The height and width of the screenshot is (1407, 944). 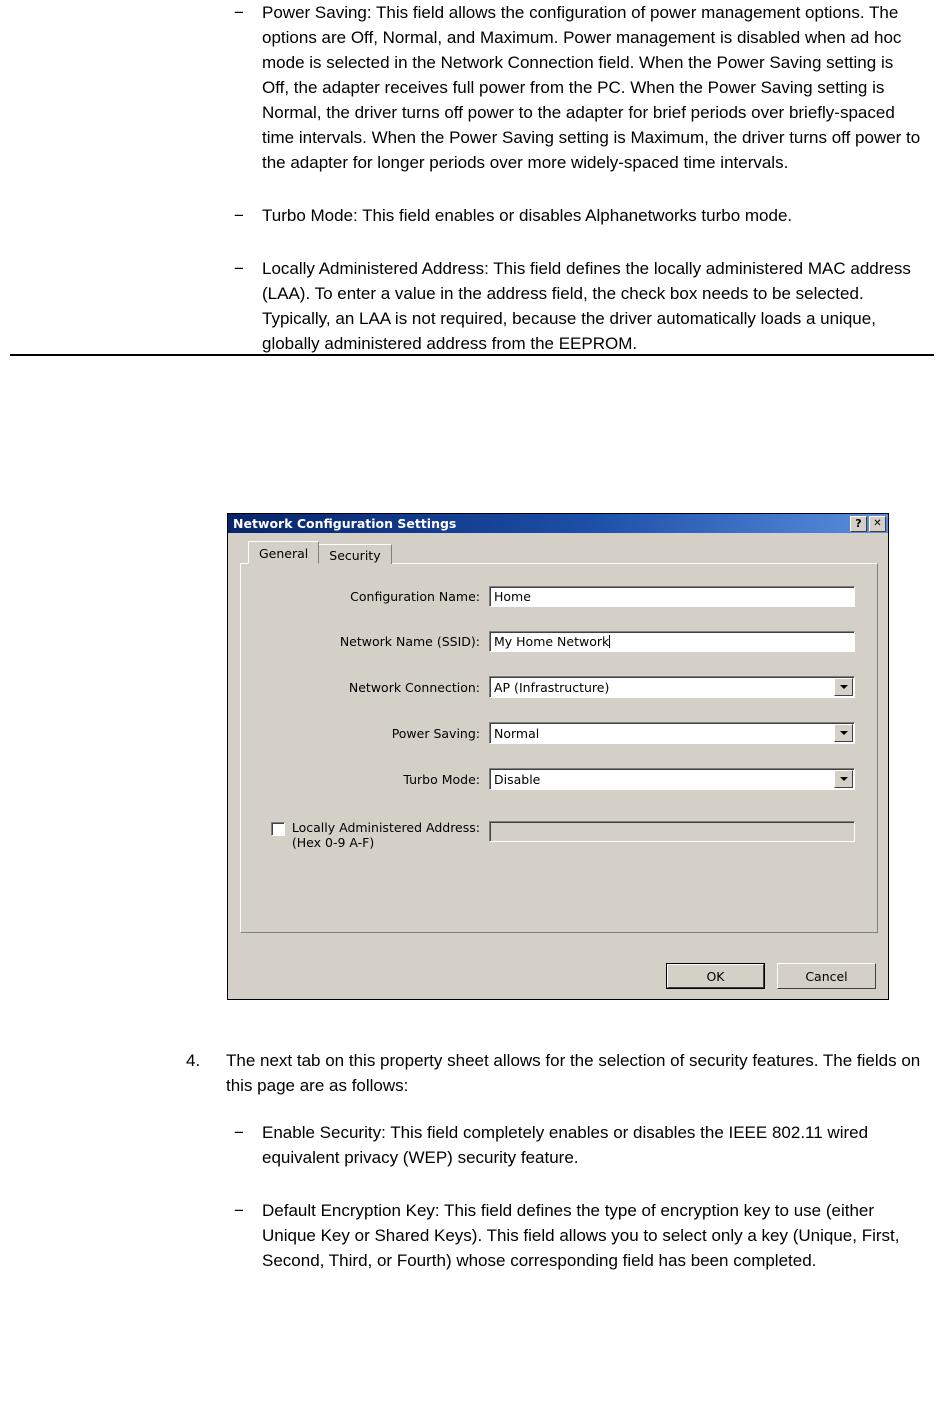 What do you see at coordinates (672, 641) in the screenshot?
I see `ssid-input: My Home Network` at bounding box center [672, 641].